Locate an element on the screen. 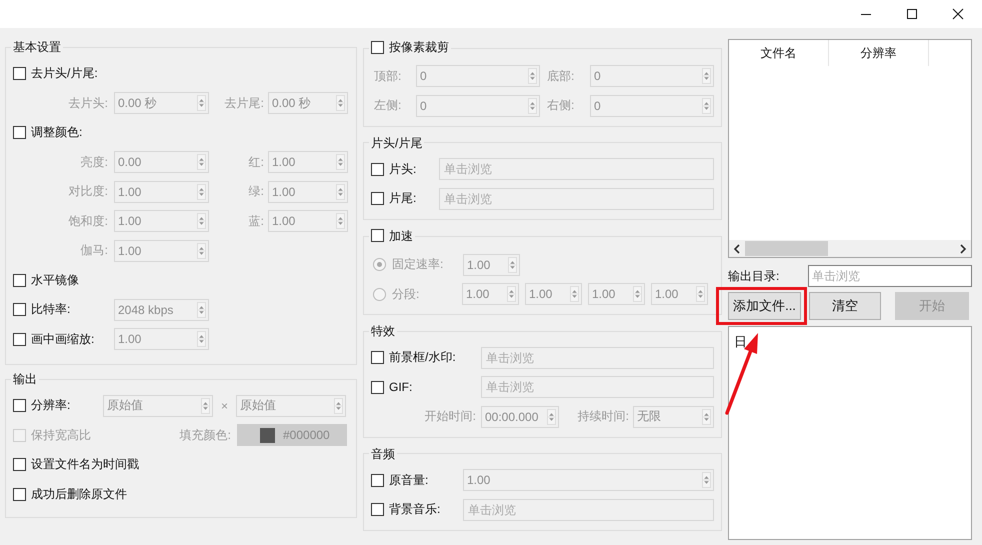 The height and width of the screenshot is (545, 982). scrollbar-thumb is located at coordinates (786, 248).